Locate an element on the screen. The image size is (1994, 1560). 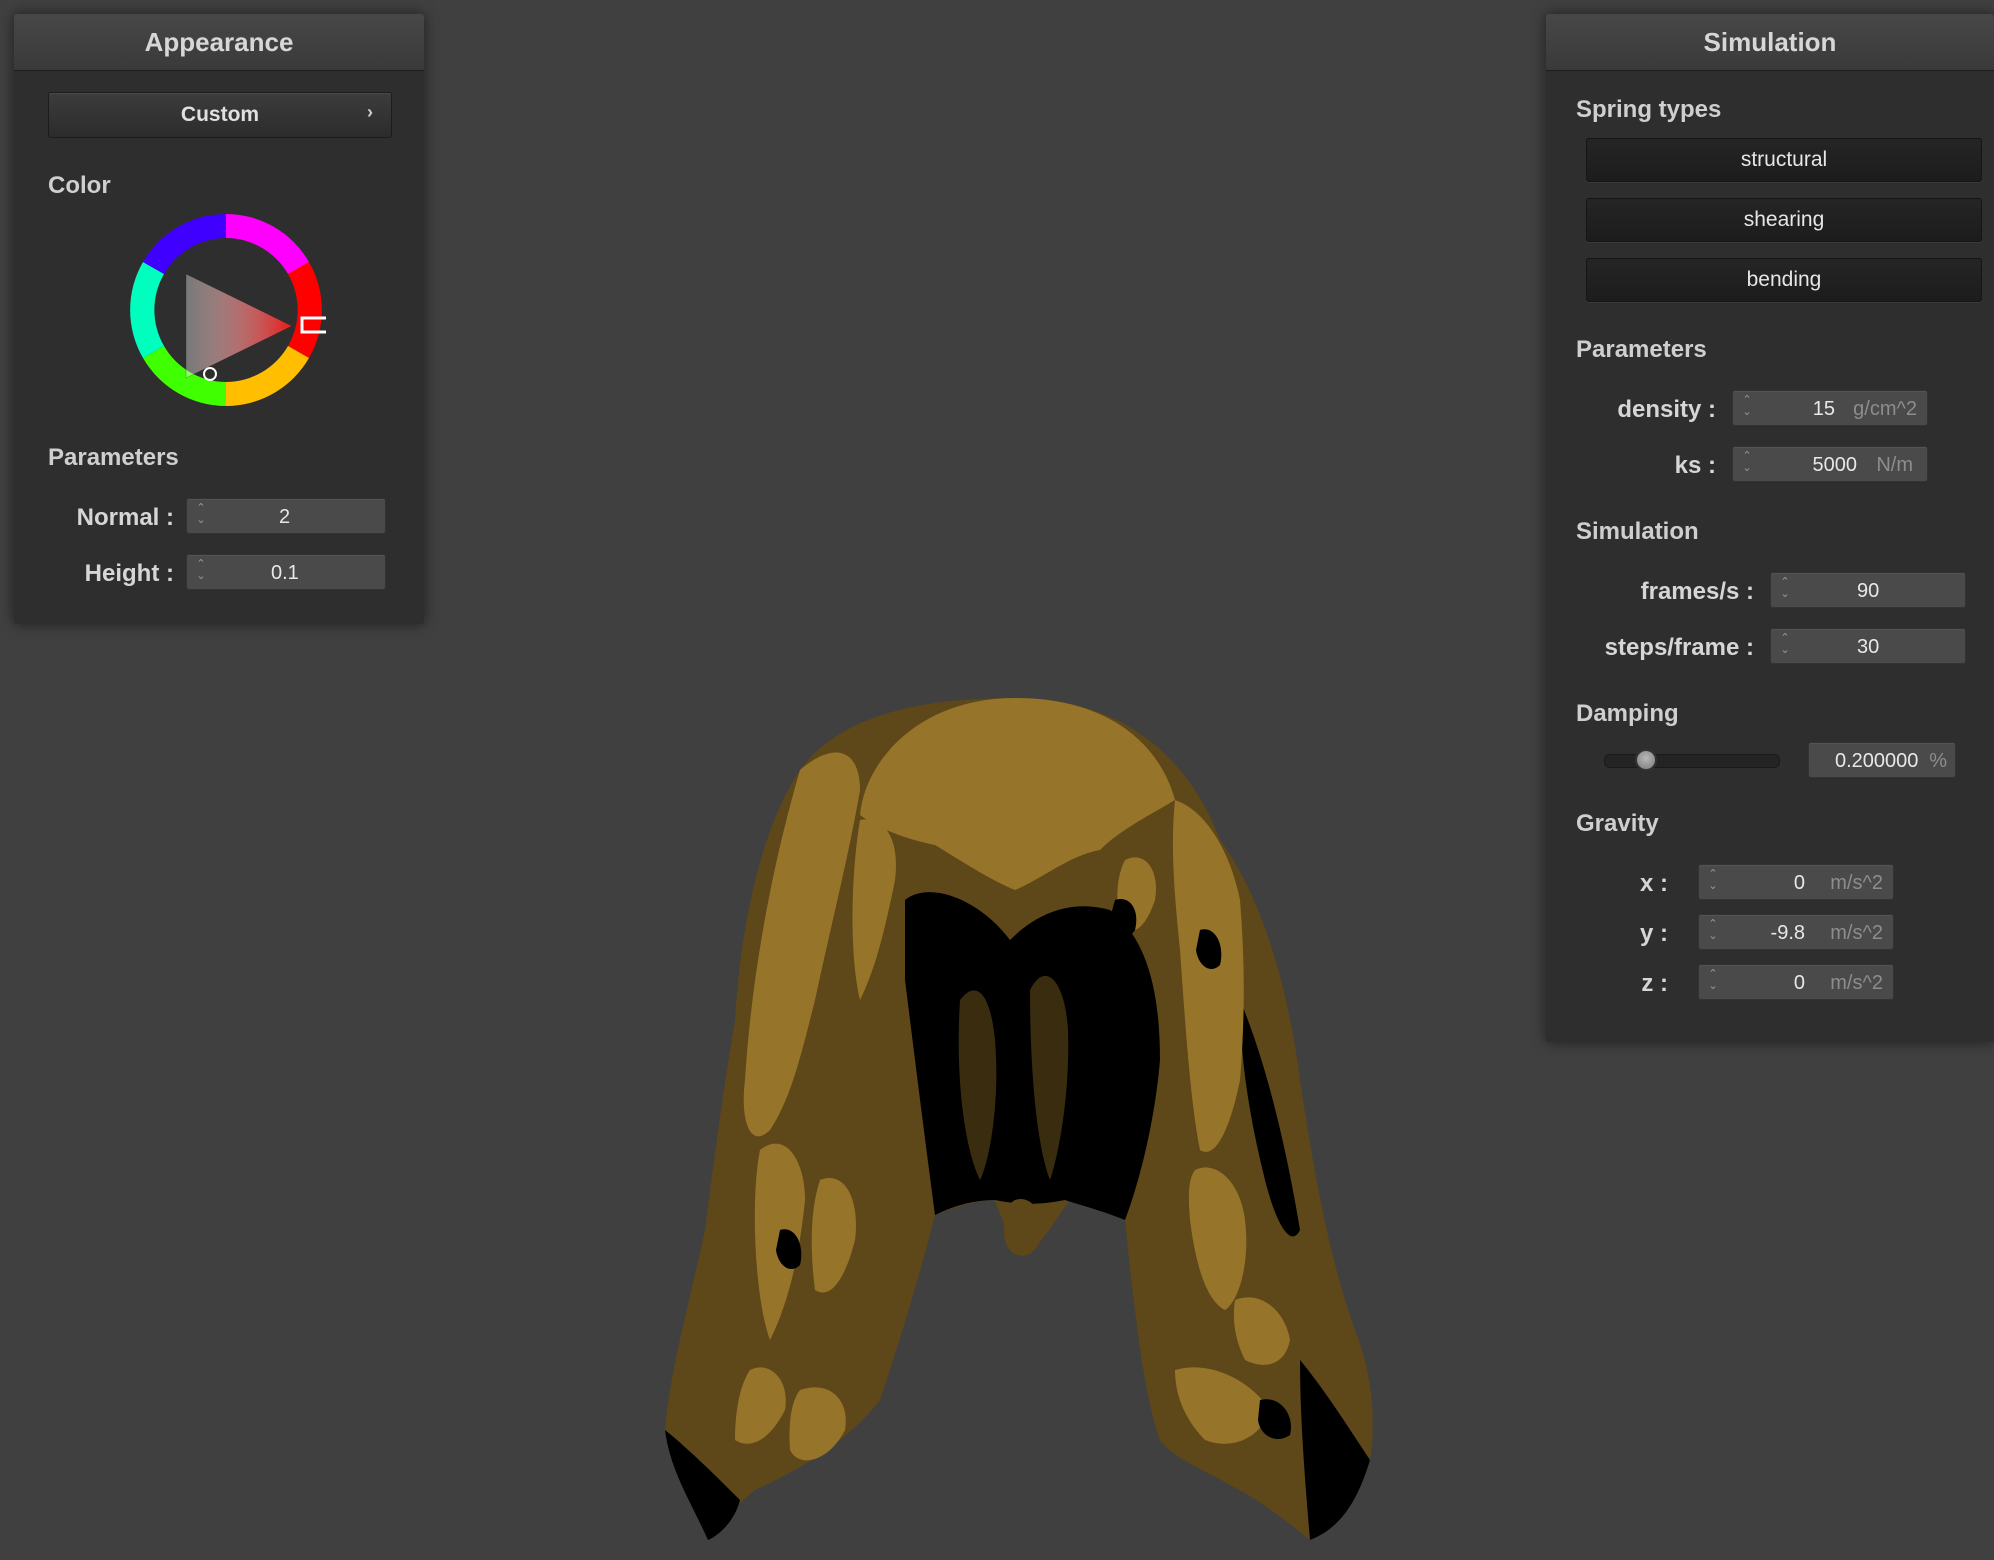
gravity-y-input: ⌃ ⌄ -9.8 m/s^2 is located at coordinates (1796, 932).